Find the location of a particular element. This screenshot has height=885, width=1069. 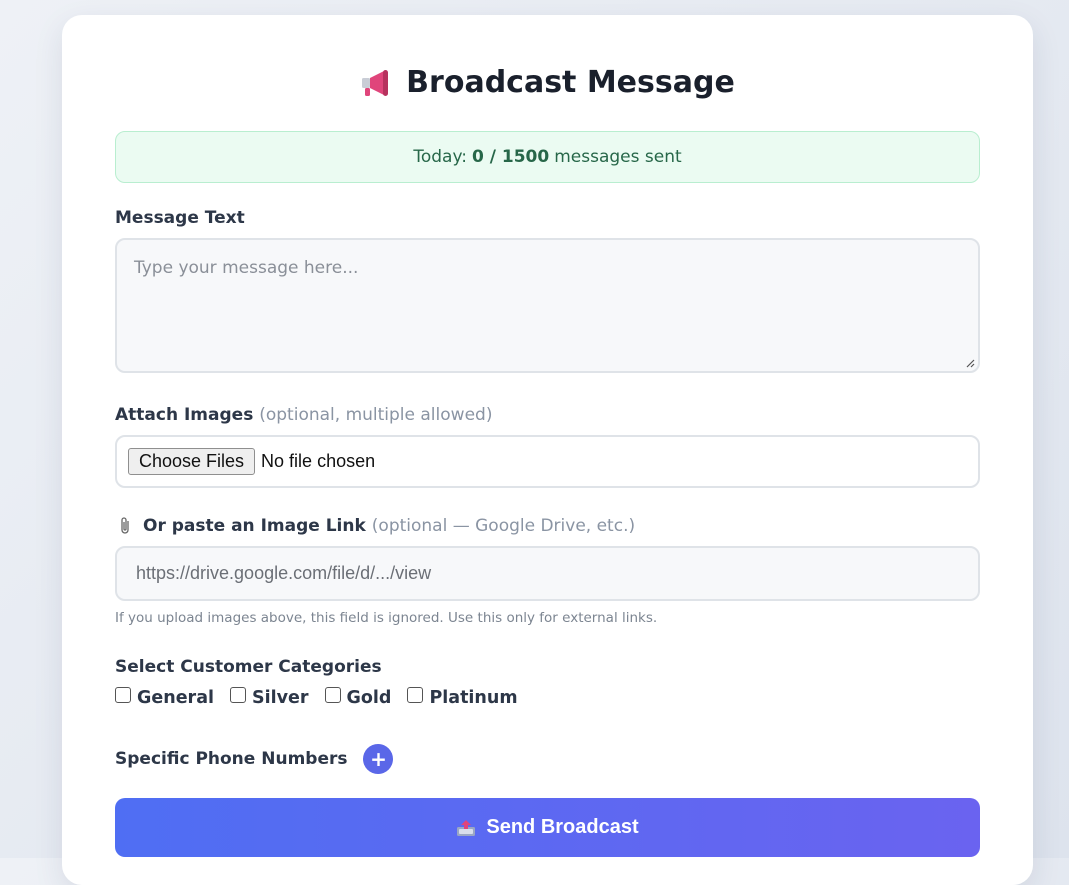

stats-count: 0 / 1500 is located at coordinates (511, 157).